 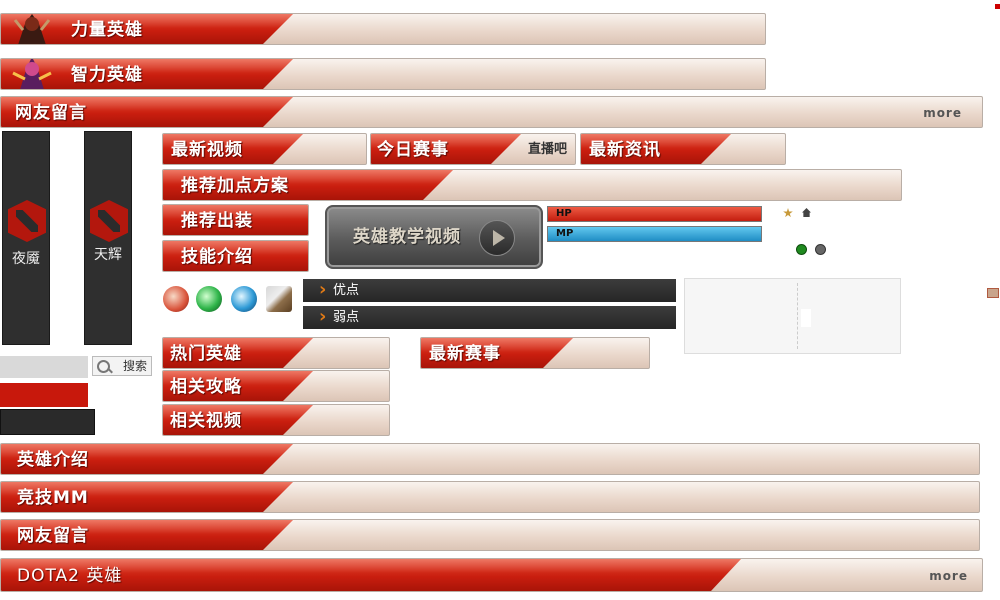 What do you see at coordinates (801, 249) in the screenshot?
I see `green-dot-icon` at bounding box center [801, 249].